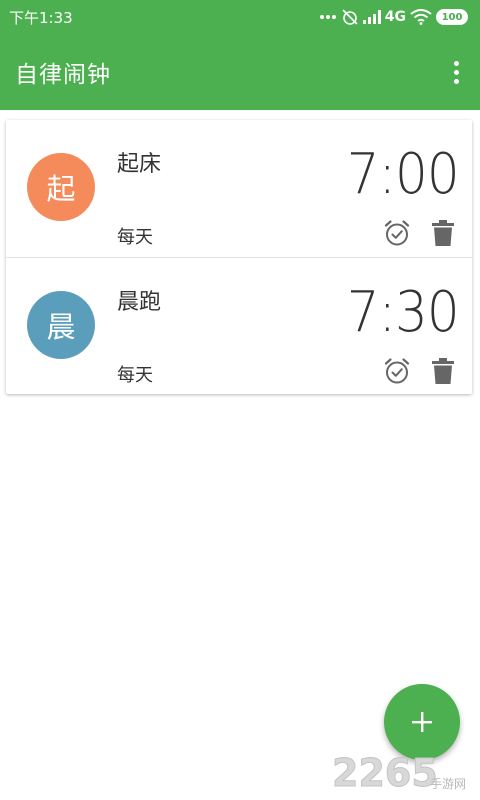 This screenshot has height=800, width=480. I want to click on status-bar: 下午1:33 4G 100, so click(240, 17).